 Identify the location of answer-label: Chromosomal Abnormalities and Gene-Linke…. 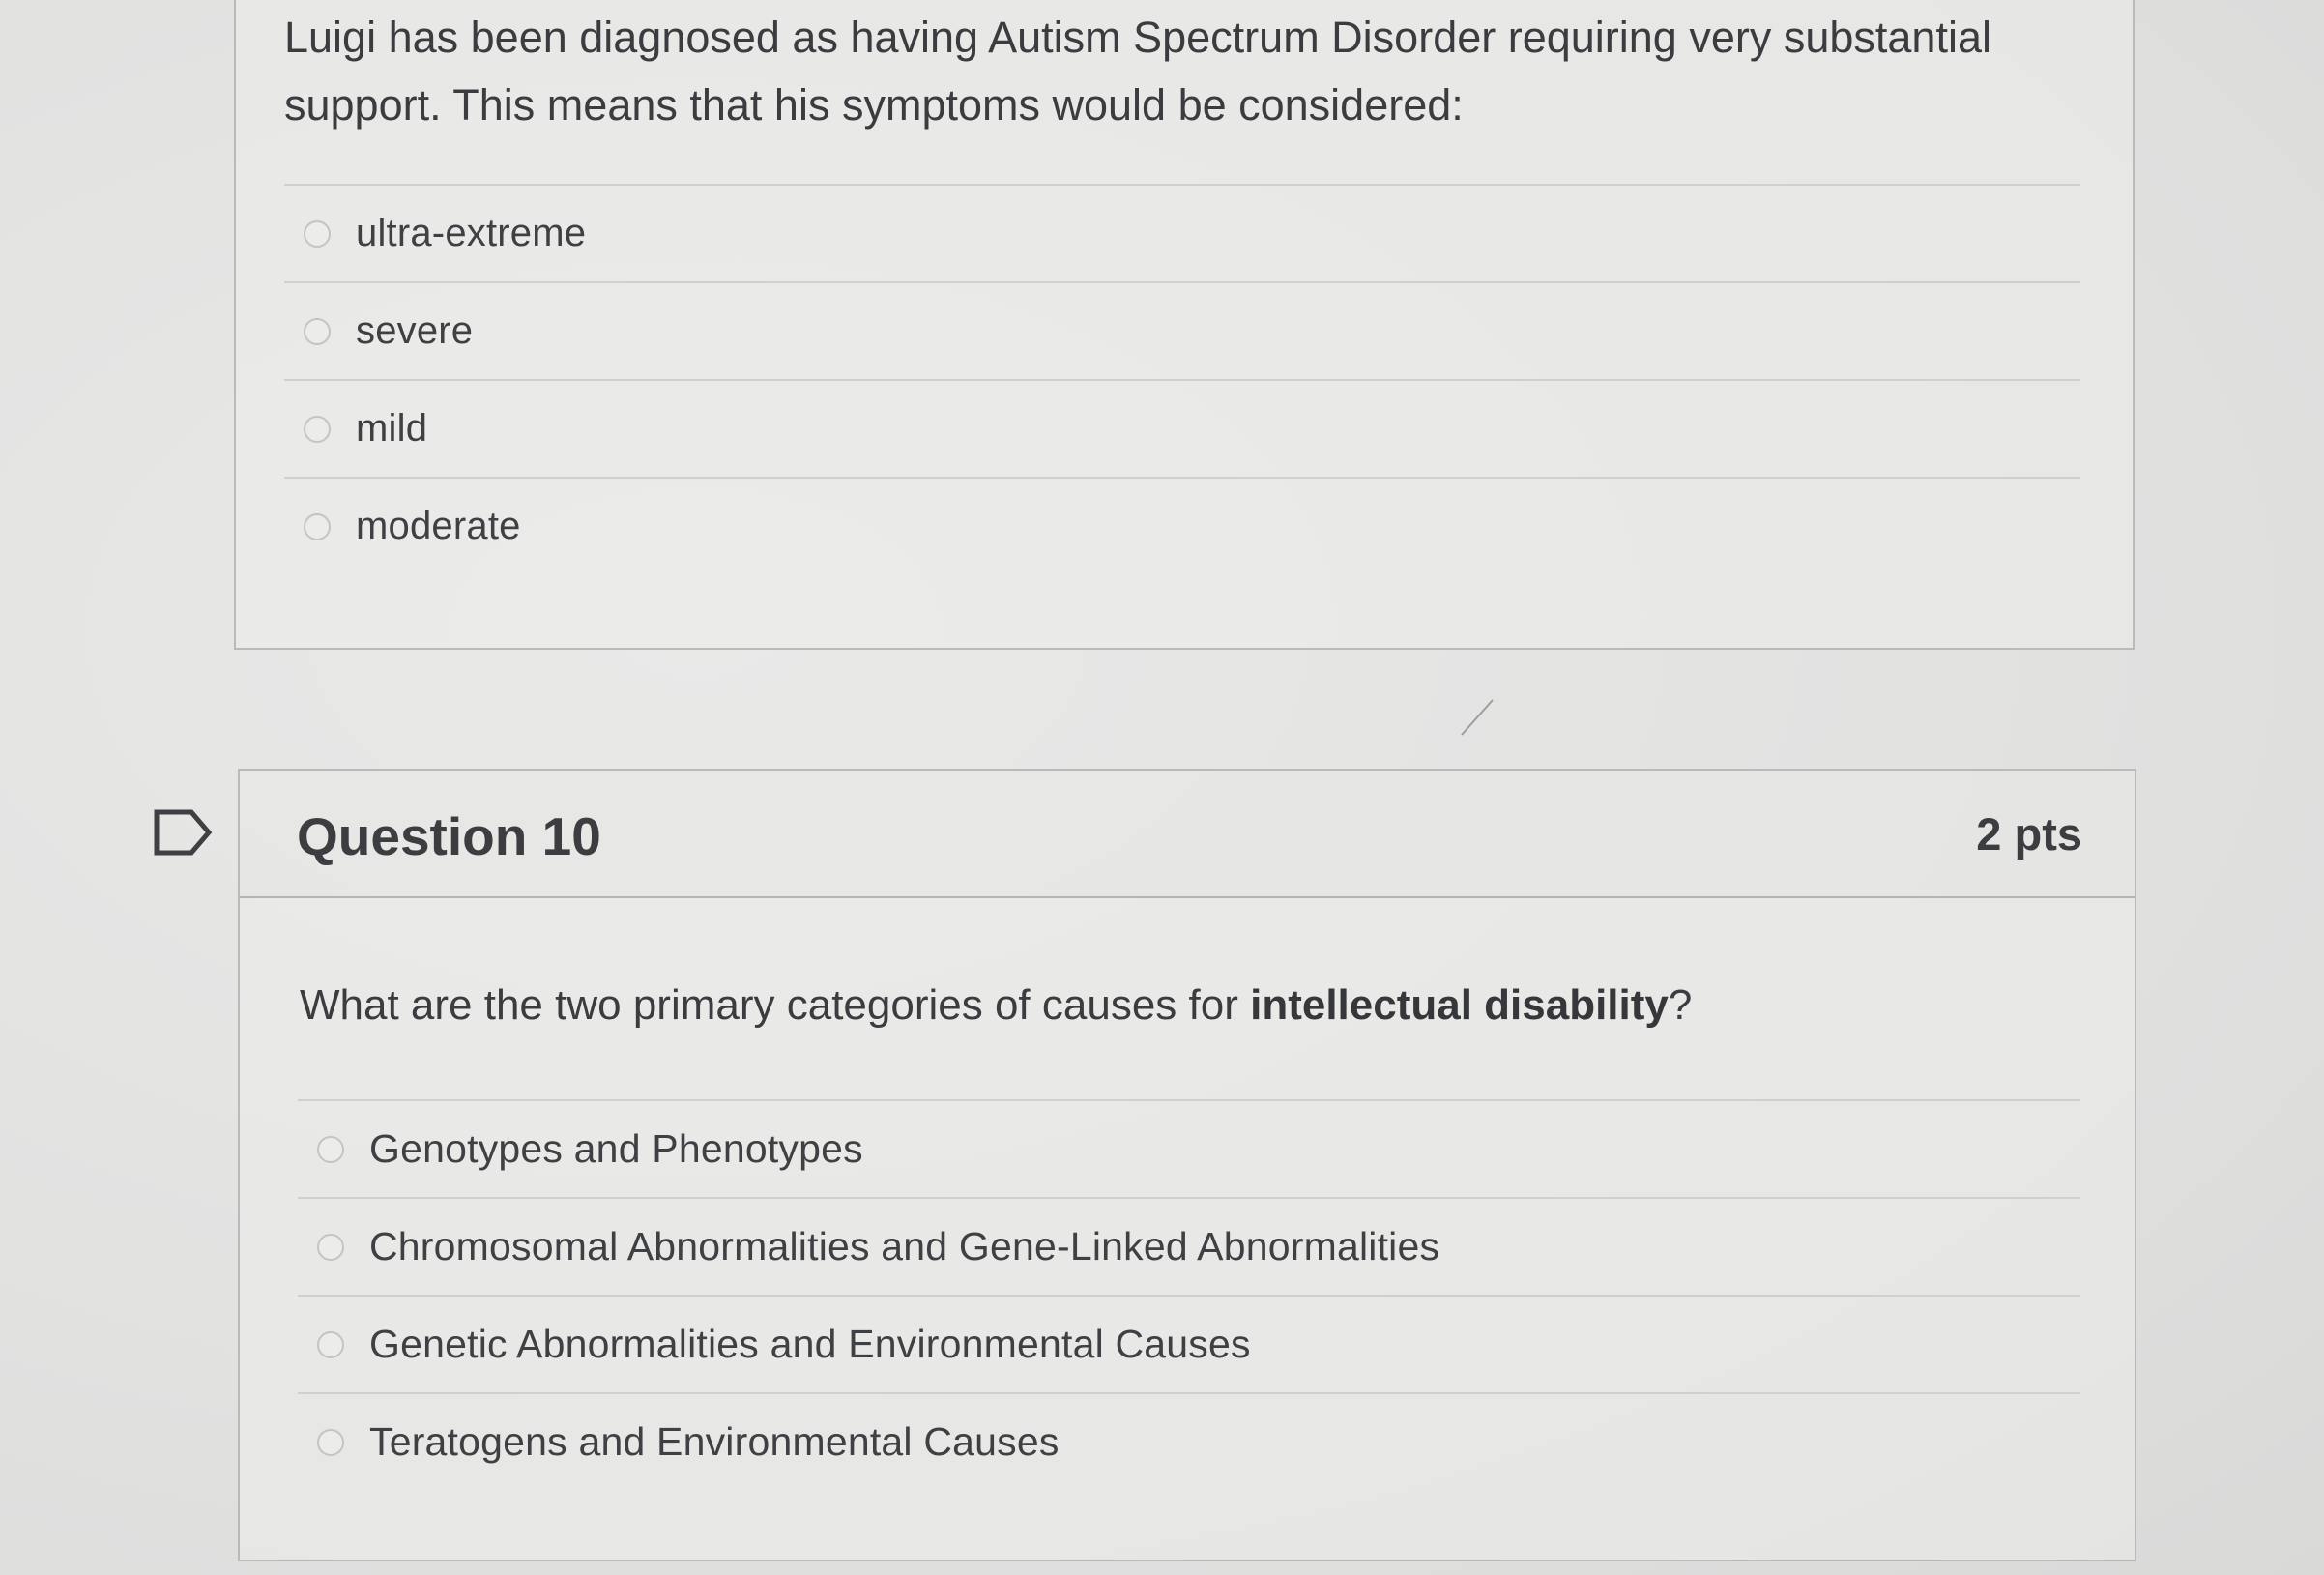
(904, 1246).